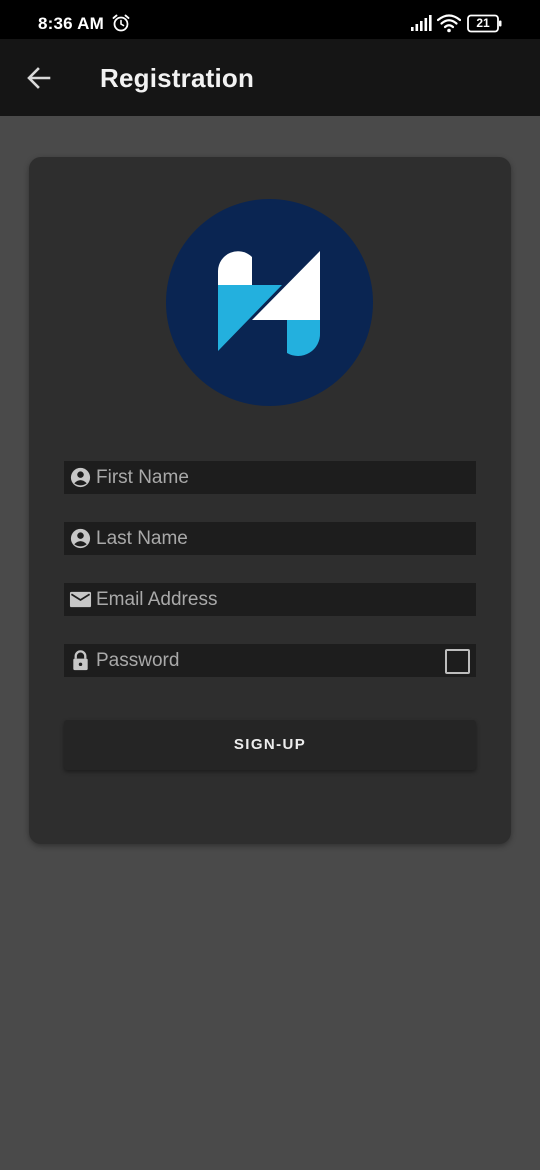  What do you see at coordinates (142, 538) in the screenshot?
I see `last-name-placeholder: Last Name` at bounding box center [142, 538].